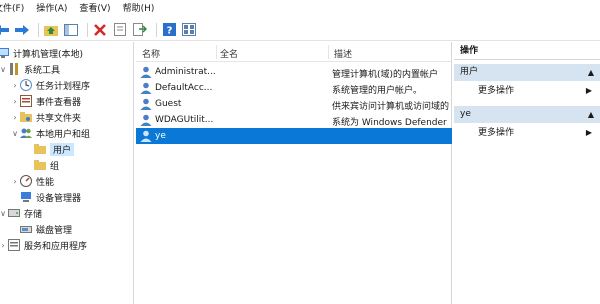  I want to click on services-icon, so click(14, 245).